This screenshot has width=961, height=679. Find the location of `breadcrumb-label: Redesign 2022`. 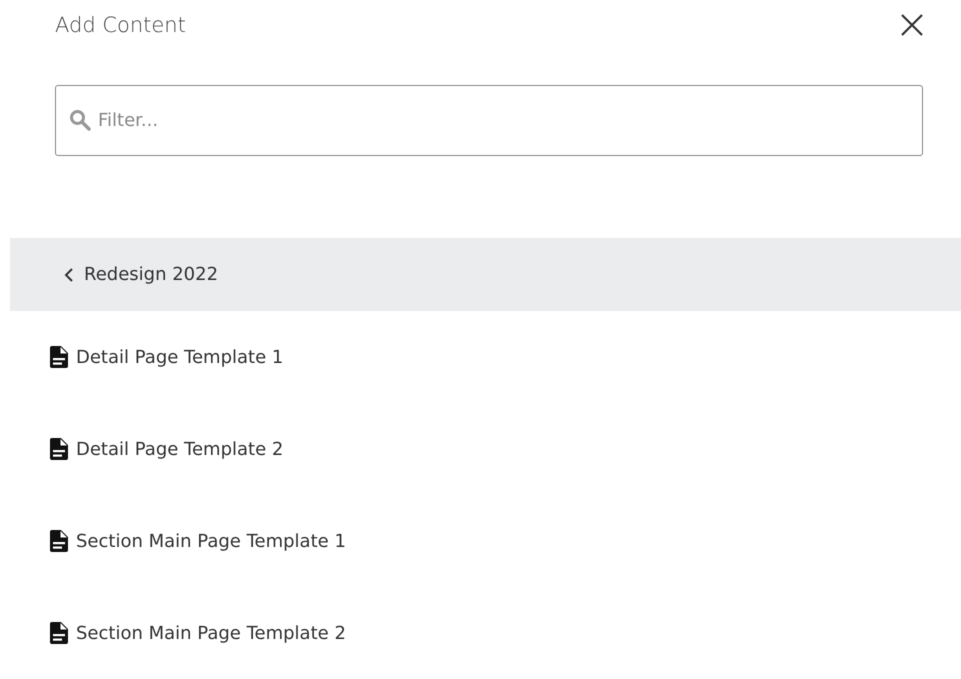

breadcrumb-label: Redesign 2022 is located at coordinates (151, 275).